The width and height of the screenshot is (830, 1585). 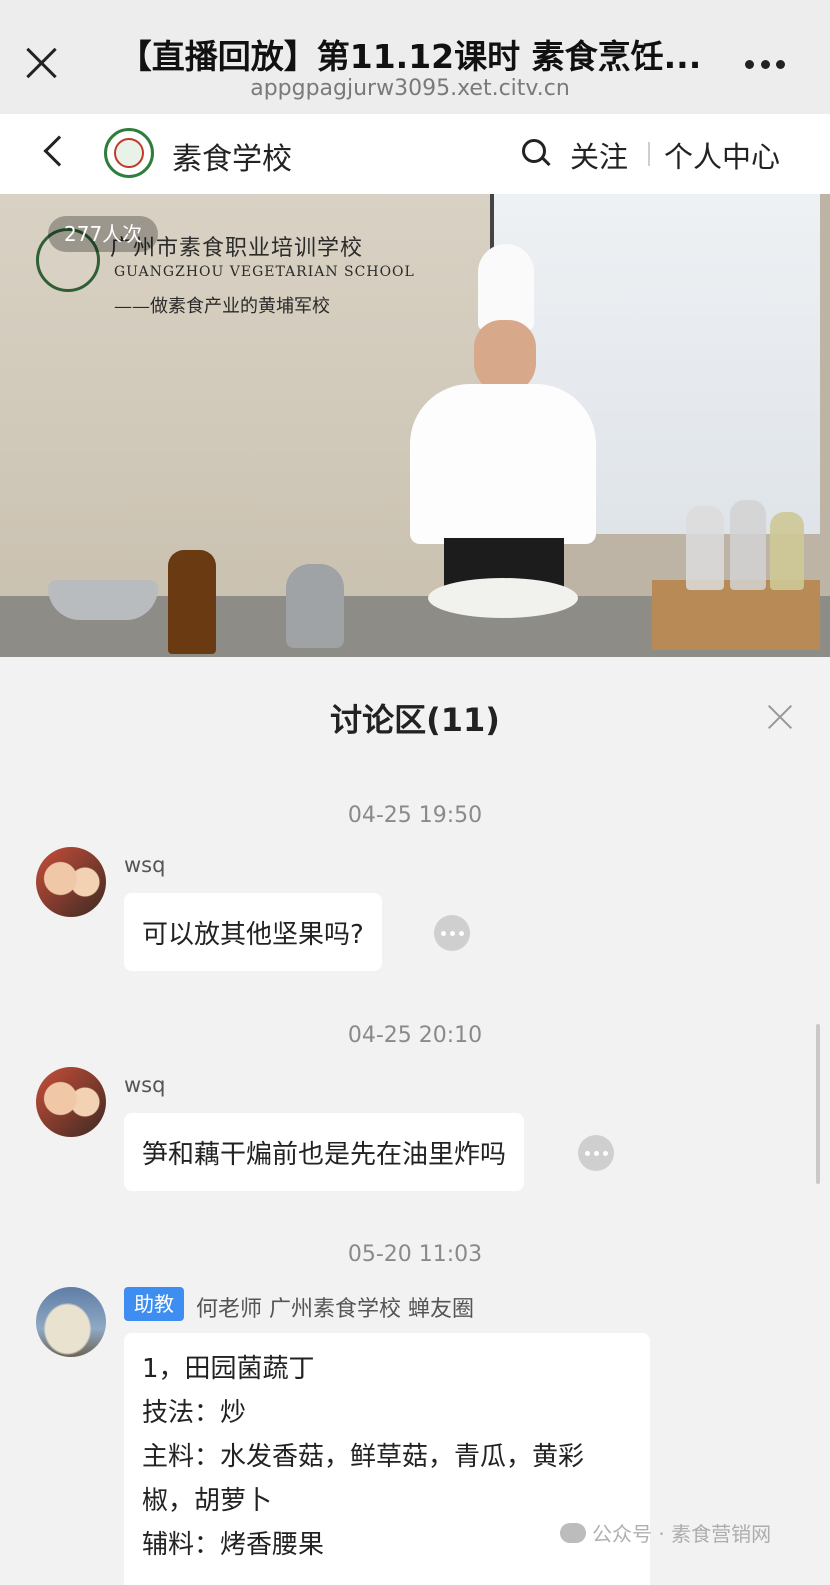 I want to click on banner-english-name: GUANGZHOU VEGETARIAN SCHOOL, so click(x=264, y=272).